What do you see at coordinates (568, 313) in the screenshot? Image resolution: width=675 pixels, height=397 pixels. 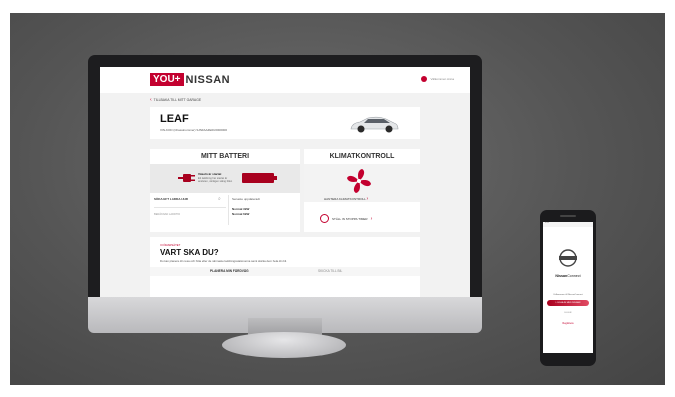 I see `or-separator: ELLER` at bounding box center [568, 313].